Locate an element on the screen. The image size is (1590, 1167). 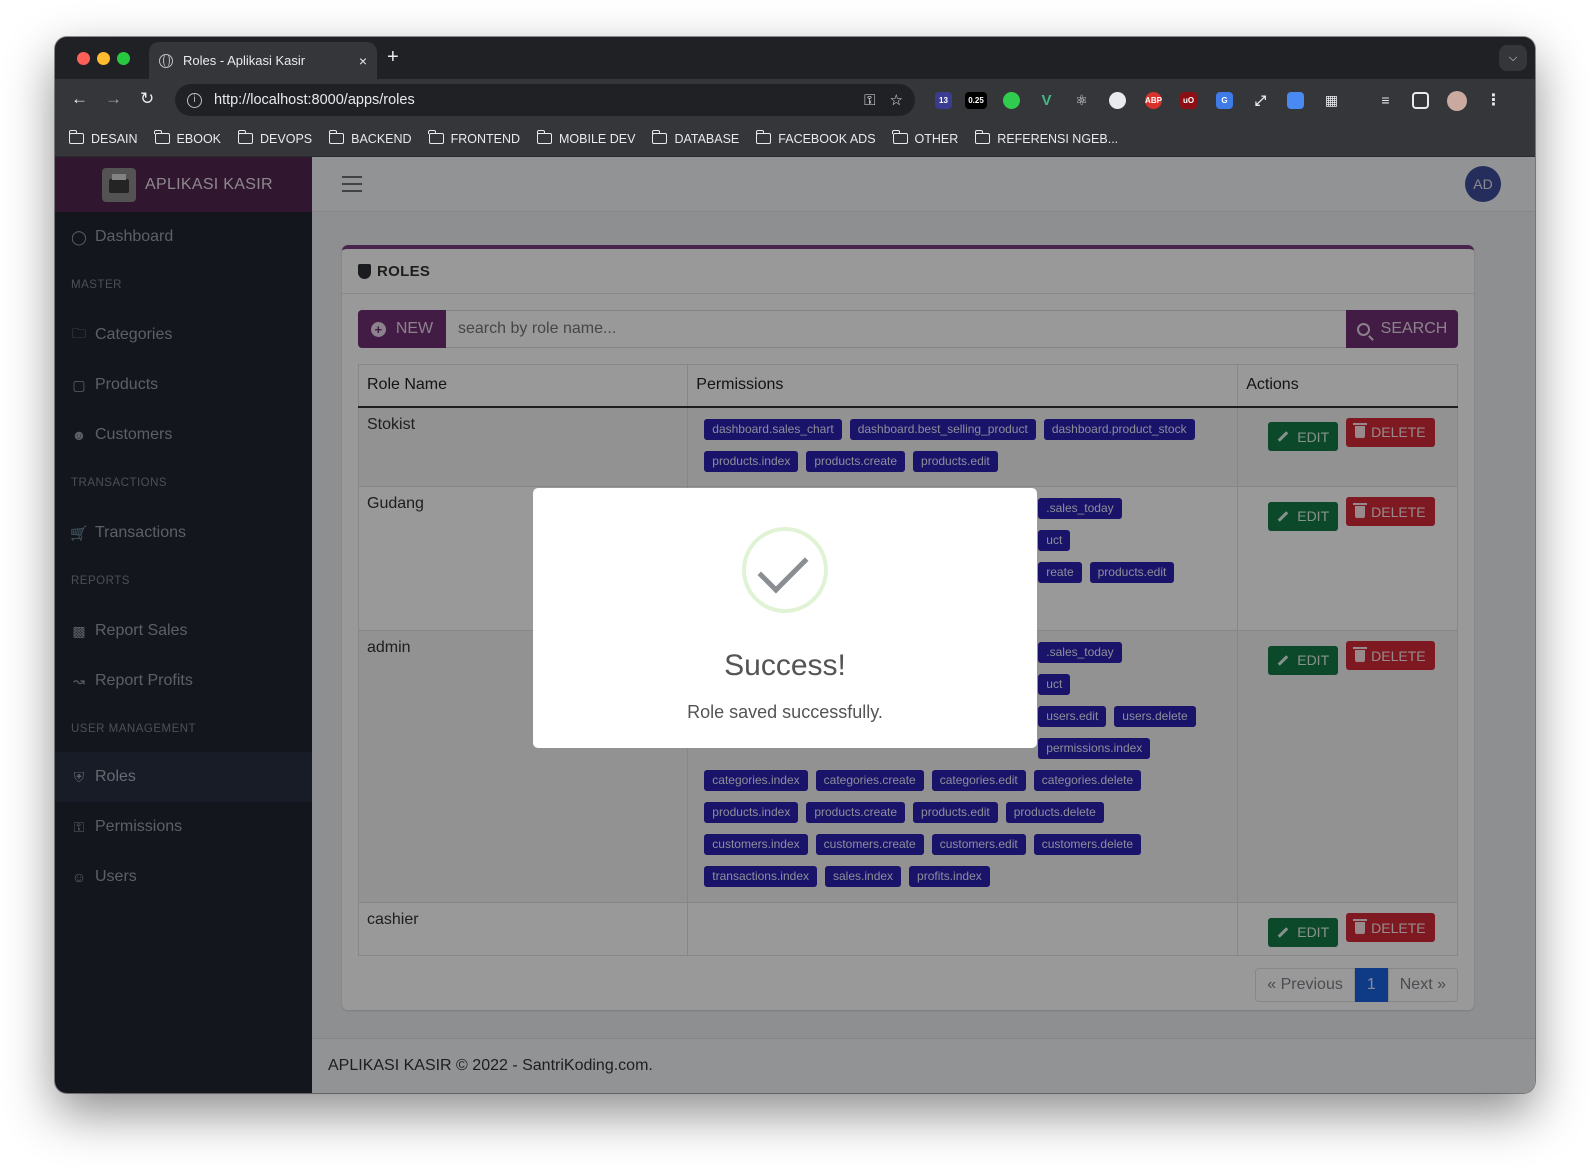
adblock-icon: ABP is located at coordinates (1153, 100).